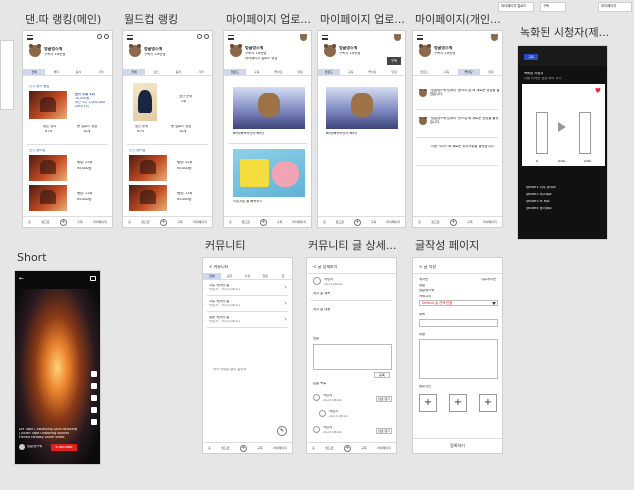 Image resolution: width=634 pixels, height=490 pixels. I want to click on comment-input, so click(352, 357).